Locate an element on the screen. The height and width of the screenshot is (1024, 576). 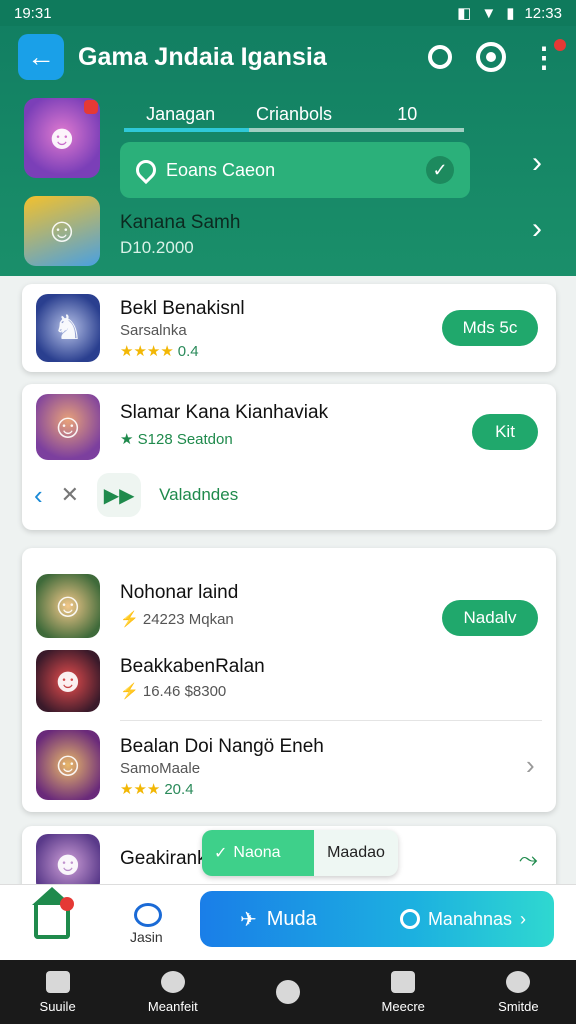
toast-secondary-button: Maadao is located at coordinates (356, 853).